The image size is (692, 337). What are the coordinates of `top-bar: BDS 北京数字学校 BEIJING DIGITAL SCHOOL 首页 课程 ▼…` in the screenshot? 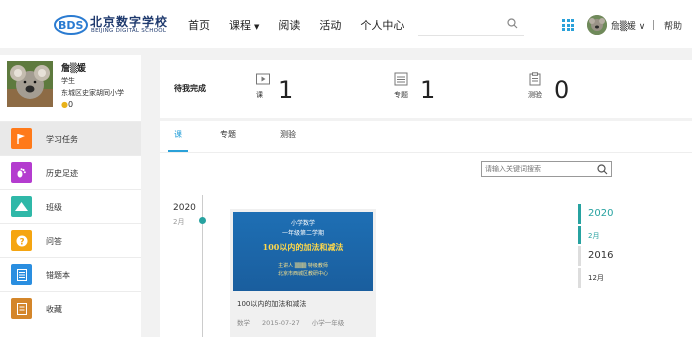 It's located at (346, 24).